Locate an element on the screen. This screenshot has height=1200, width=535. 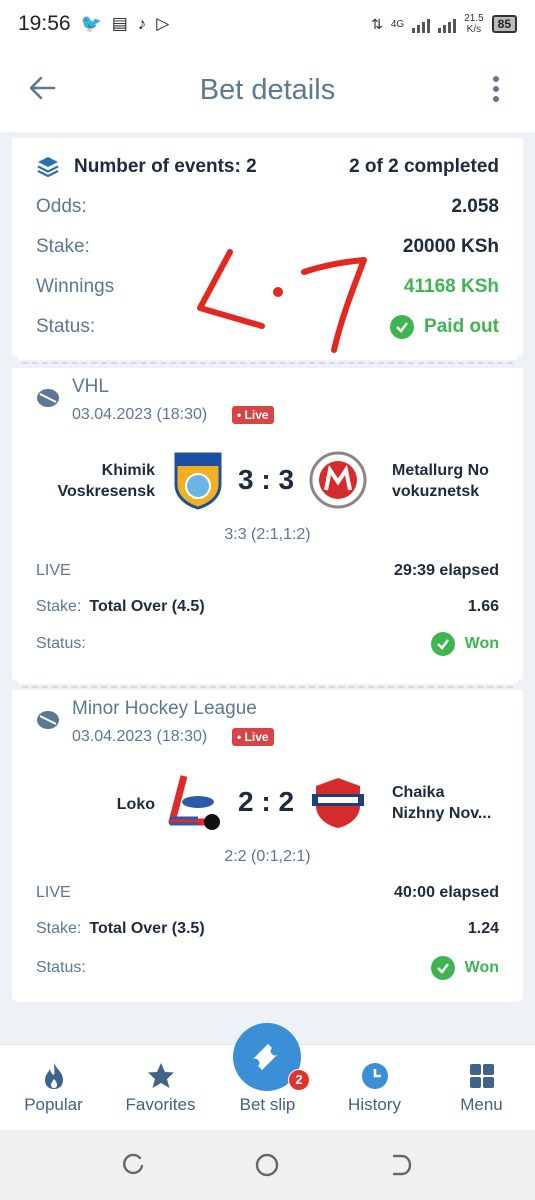
elapsed-time: 29:39 elapsed is located at coordinates (446, 570).